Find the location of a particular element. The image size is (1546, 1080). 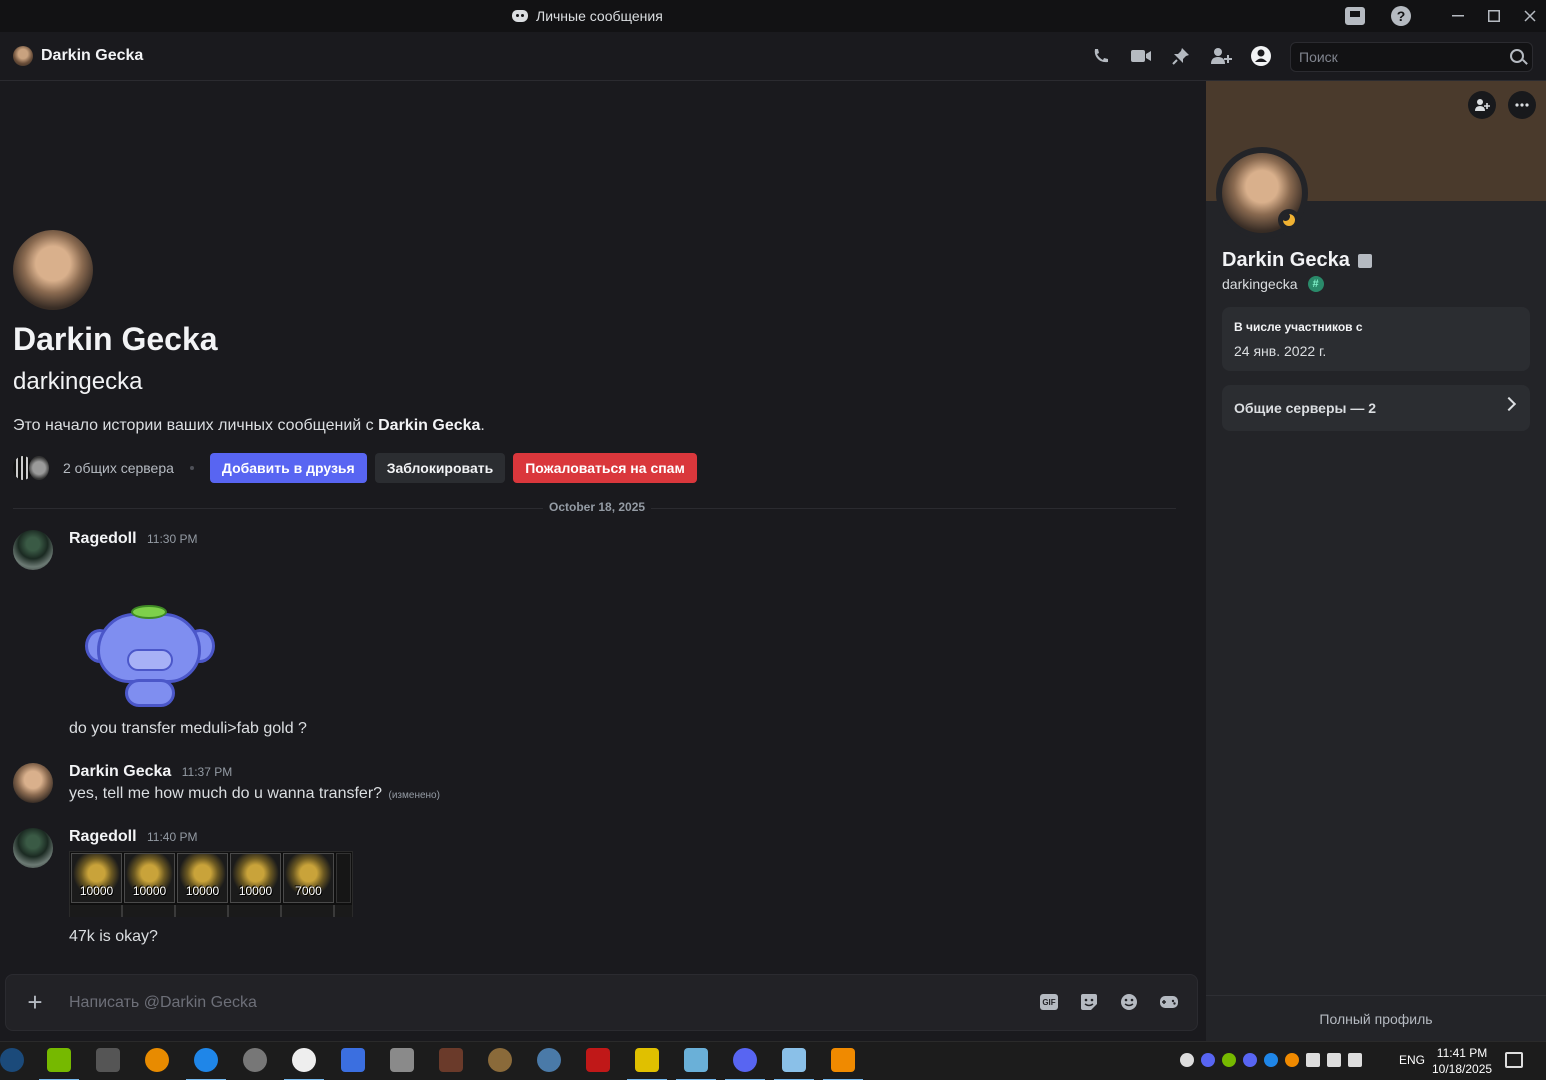

mutual-servers-count: 2 общих сервера is located at coordinates (118, 468).